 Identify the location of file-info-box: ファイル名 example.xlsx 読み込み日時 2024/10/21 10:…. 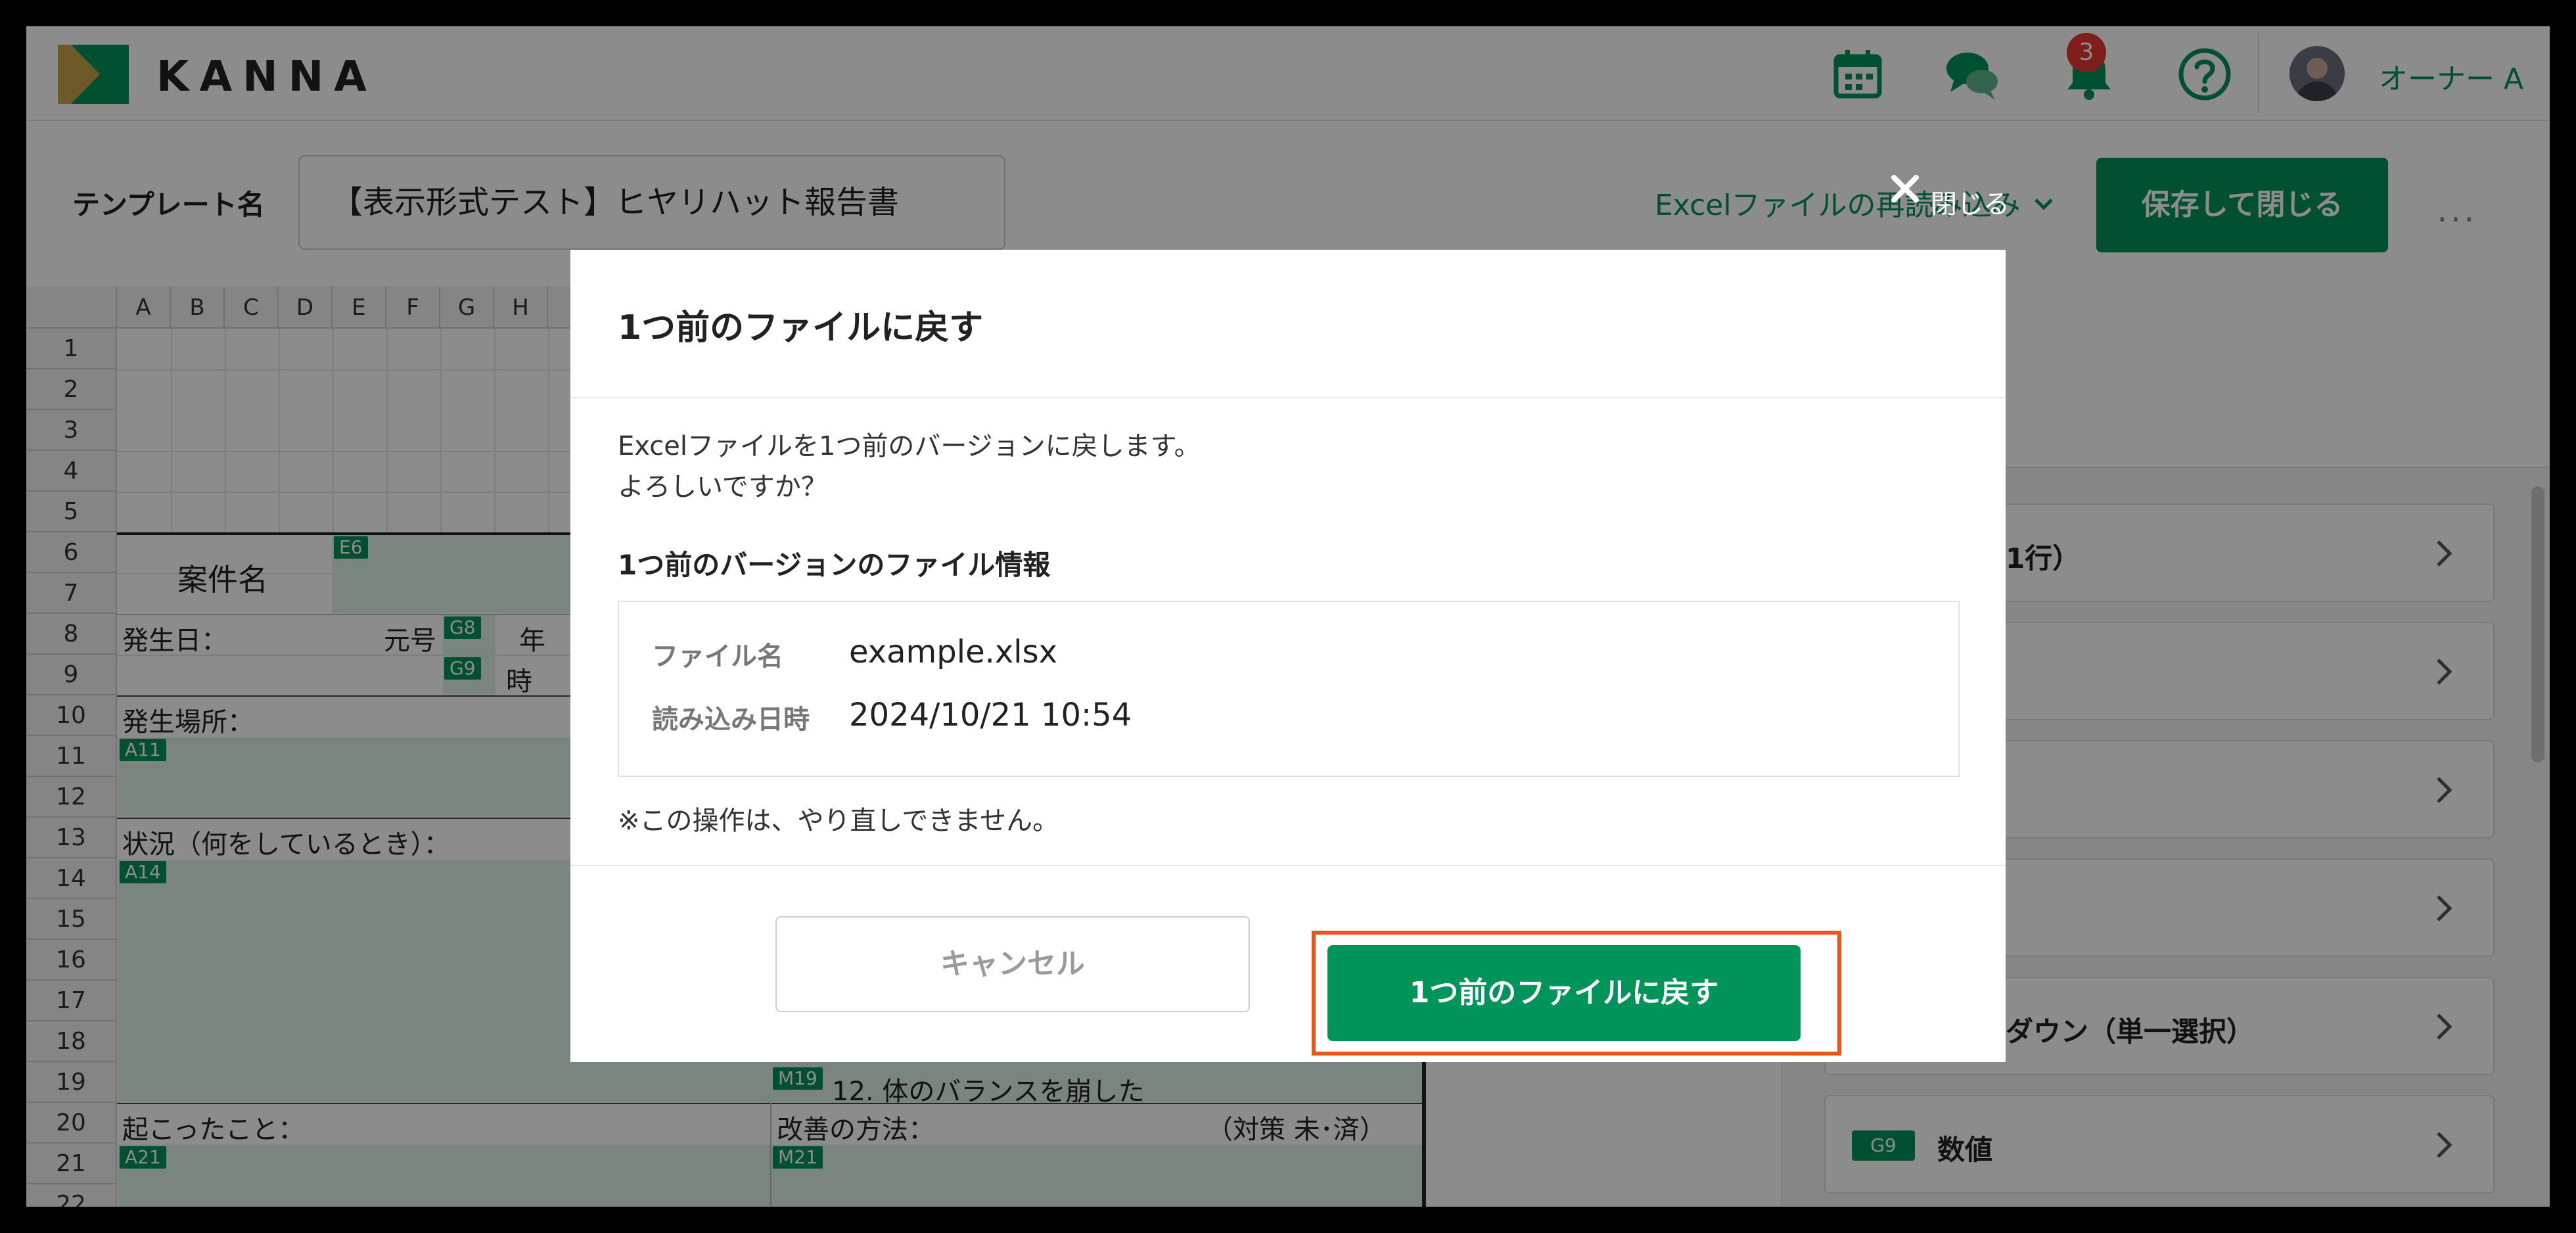
(1289, 689).